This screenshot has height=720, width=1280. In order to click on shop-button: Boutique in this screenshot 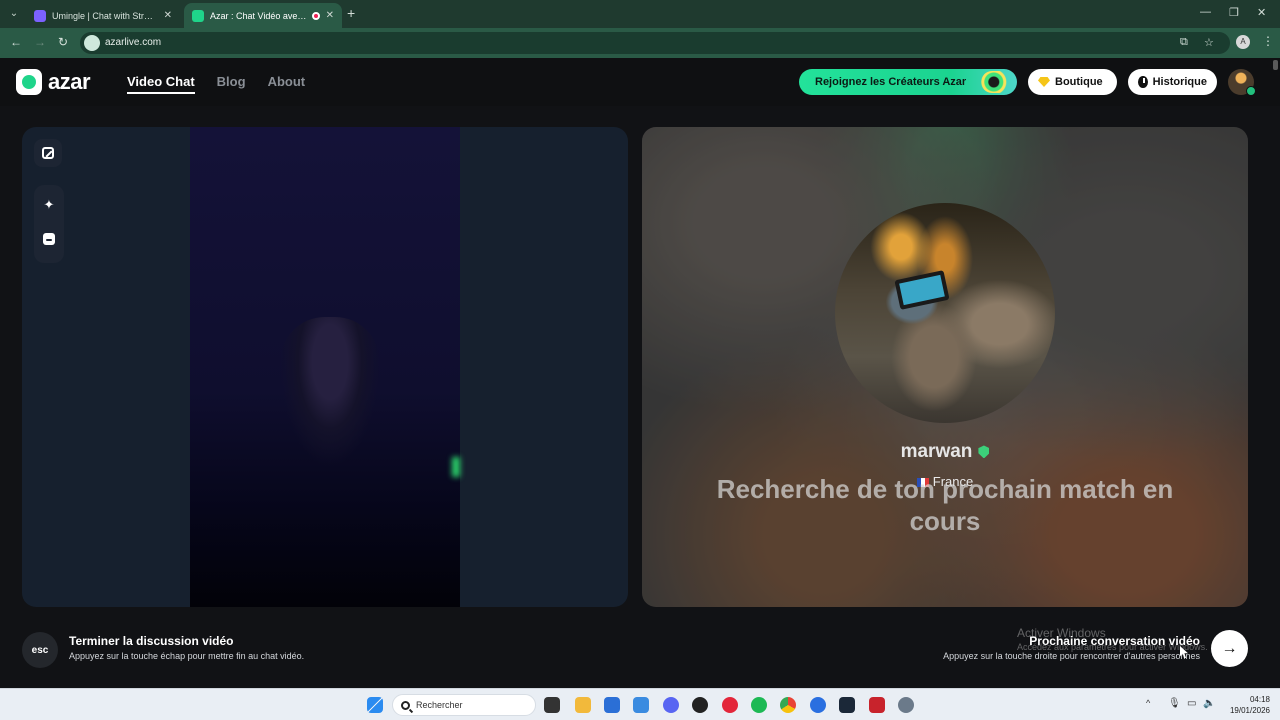, I will do `click(1072, 82)`.